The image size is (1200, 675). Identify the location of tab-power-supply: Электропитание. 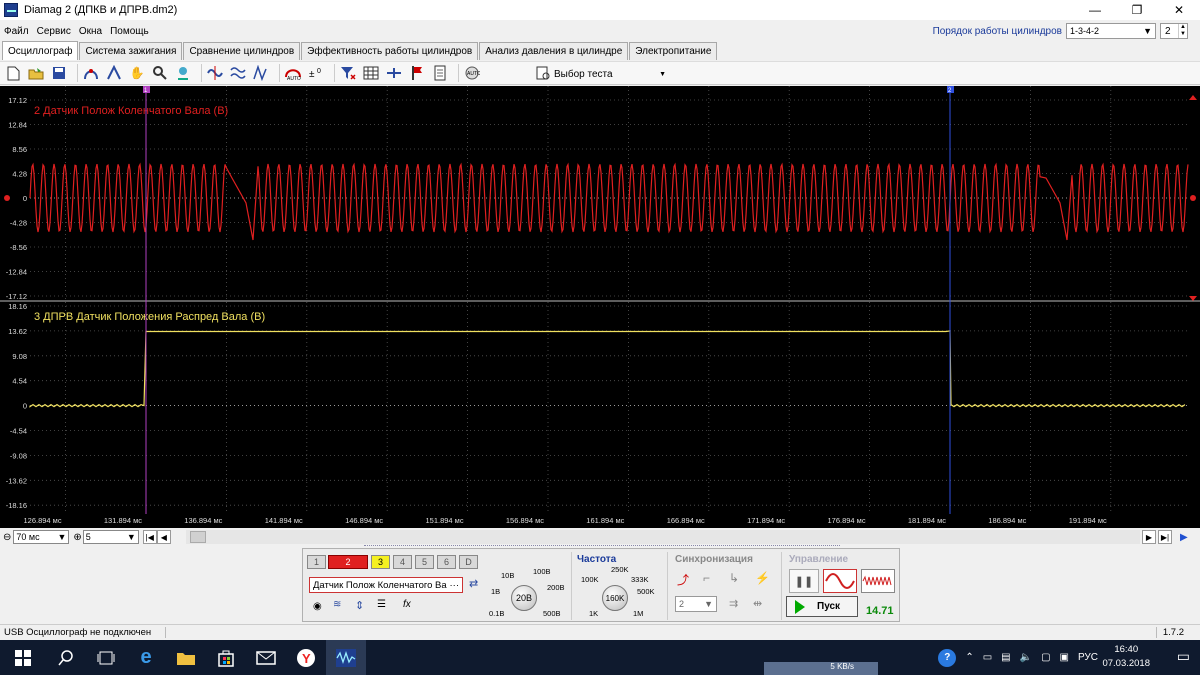
(673, 51).